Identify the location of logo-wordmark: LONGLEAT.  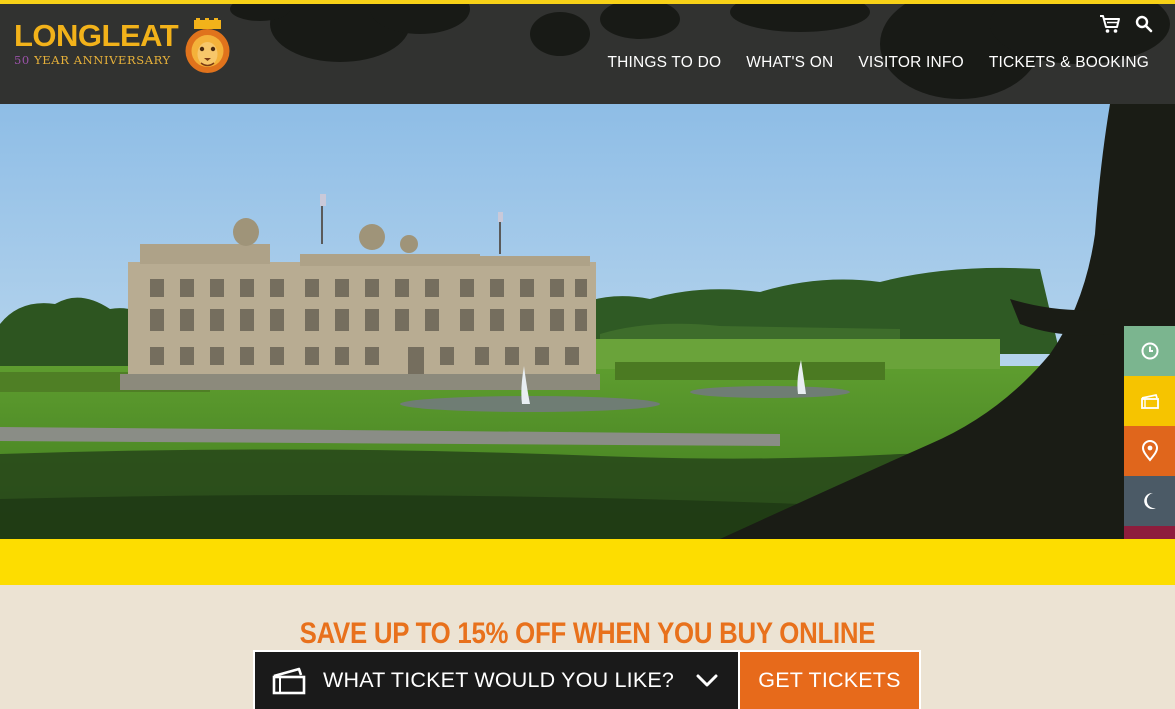
(96, 35).